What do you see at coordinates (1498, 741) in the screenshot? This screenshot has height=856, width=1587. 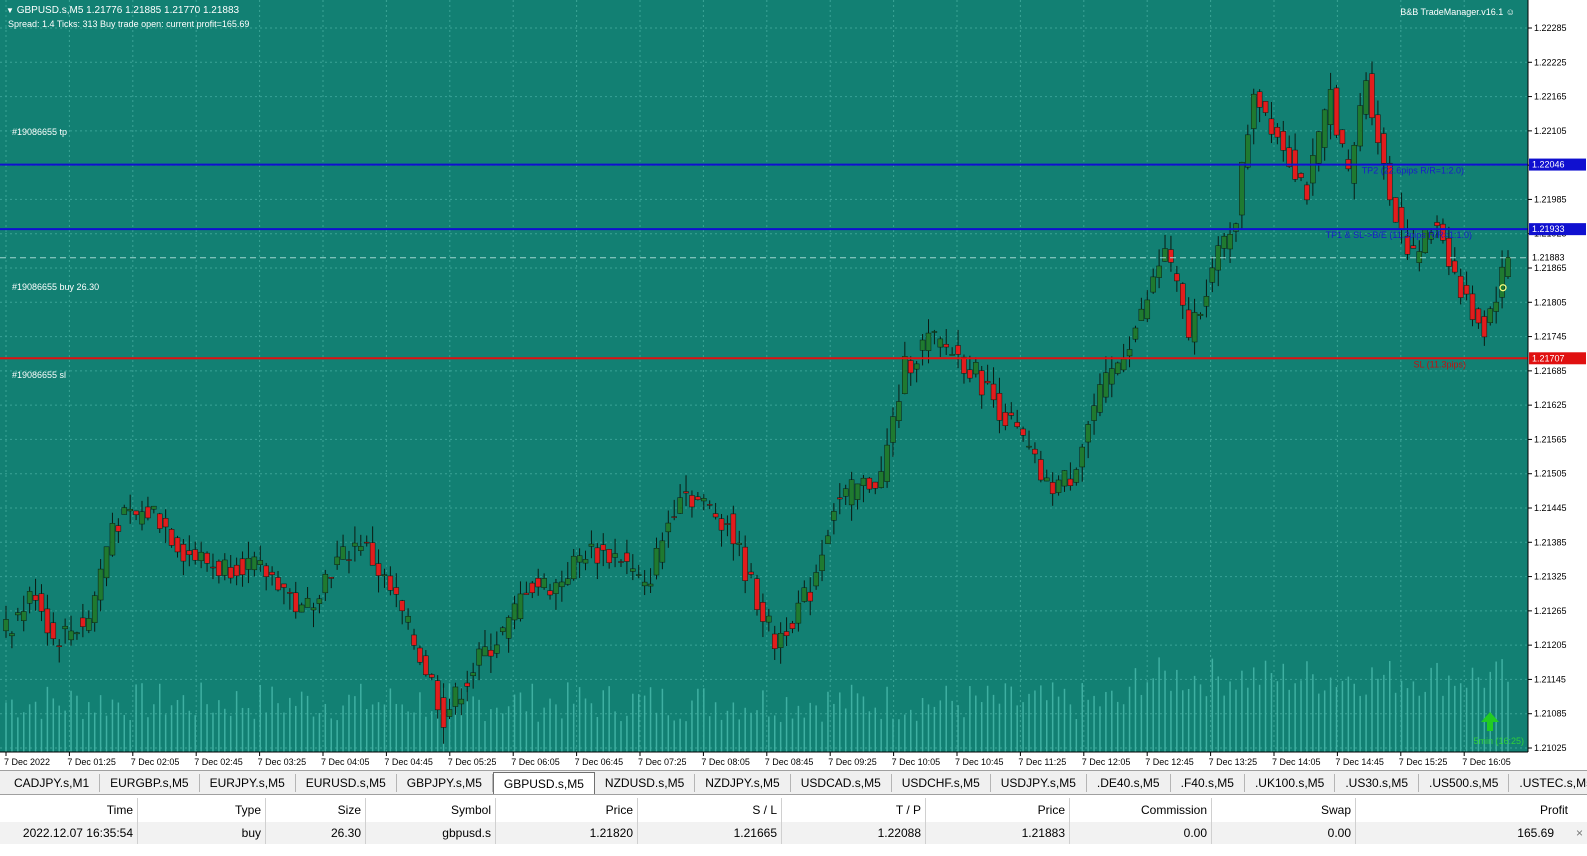 I see `timer-note: 5min (16:25)` at bounding box center [1498, 741].